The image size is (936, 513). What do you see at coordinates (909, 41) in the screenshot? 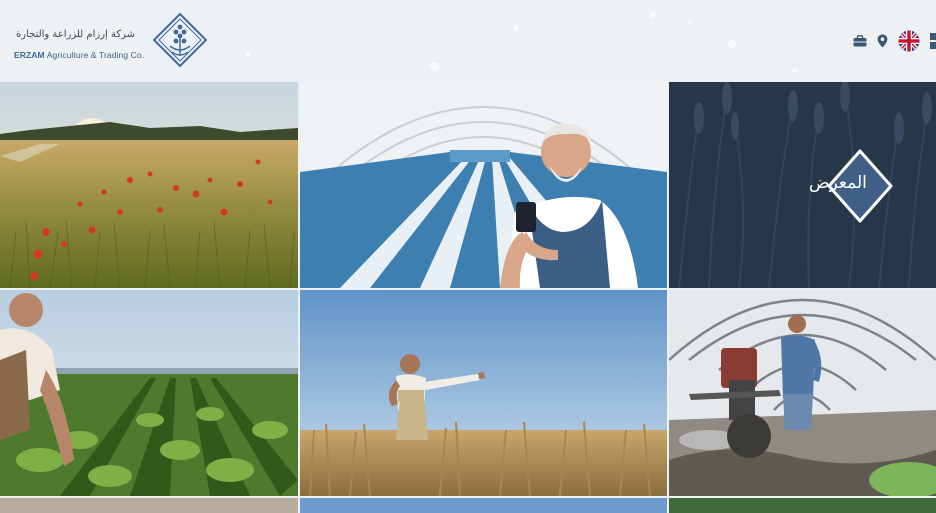
I see `uk-flag-icon` at bounding box center [909, 41].